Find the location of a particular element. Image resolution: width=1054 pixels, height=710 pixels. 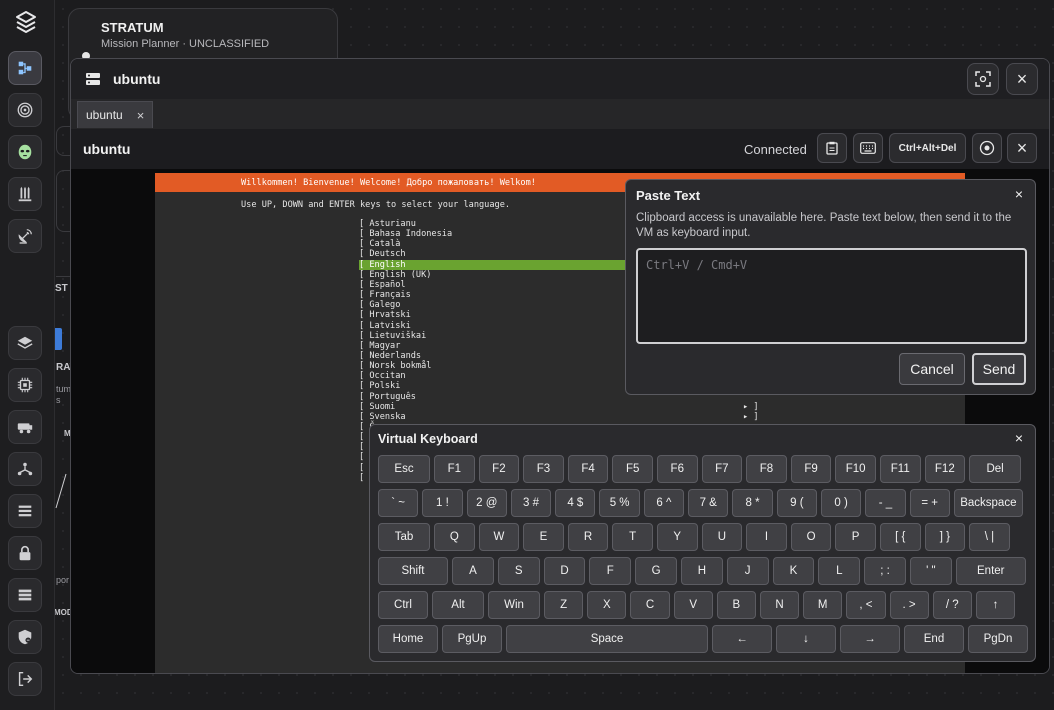

key-'-": ' " is located at coordinates (930, 571).